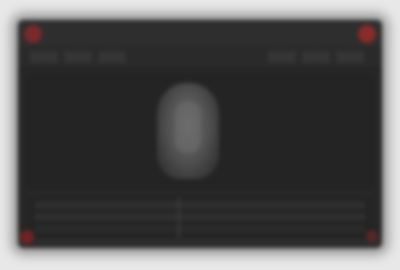 The height and width of the screenshot is (270, 400). Describe the element at coordinates (200, 57) in the screenshot. I see `toolbar` at that location.